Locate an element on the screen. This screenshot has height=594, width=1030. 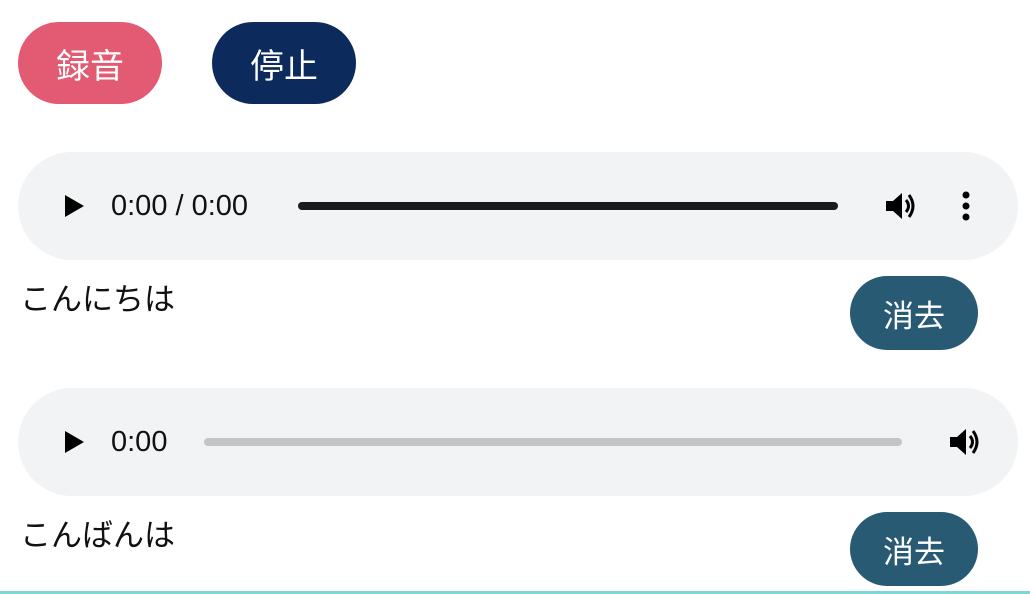
audio-time: 0:00 is located at coordinates (139, 442).